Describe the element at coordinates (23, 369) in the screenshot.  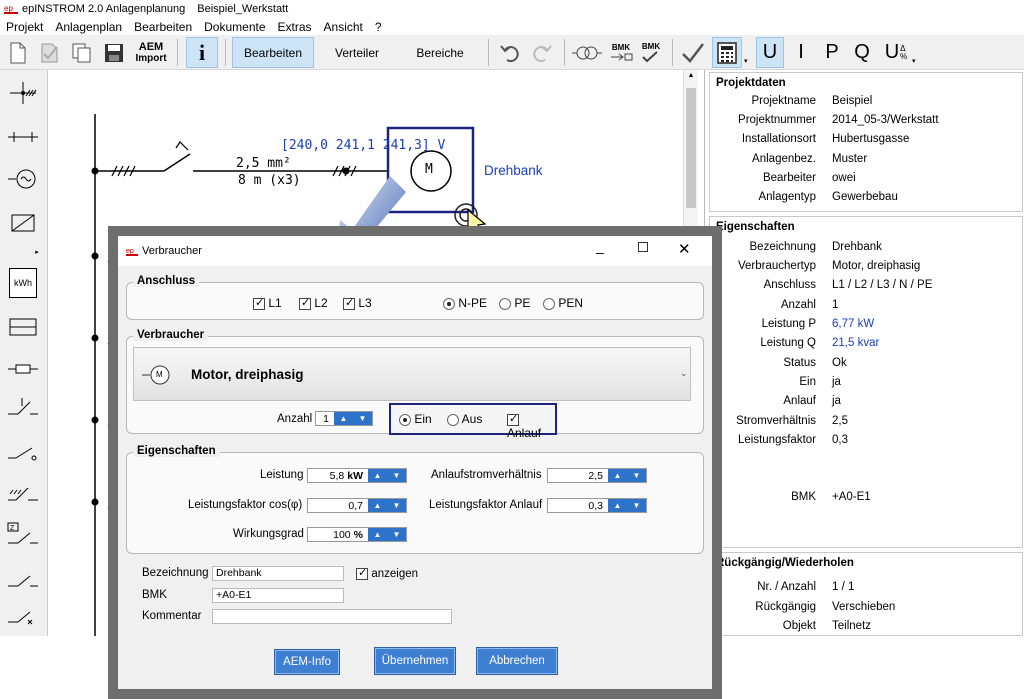
I see `symbol-fuse` at that location.